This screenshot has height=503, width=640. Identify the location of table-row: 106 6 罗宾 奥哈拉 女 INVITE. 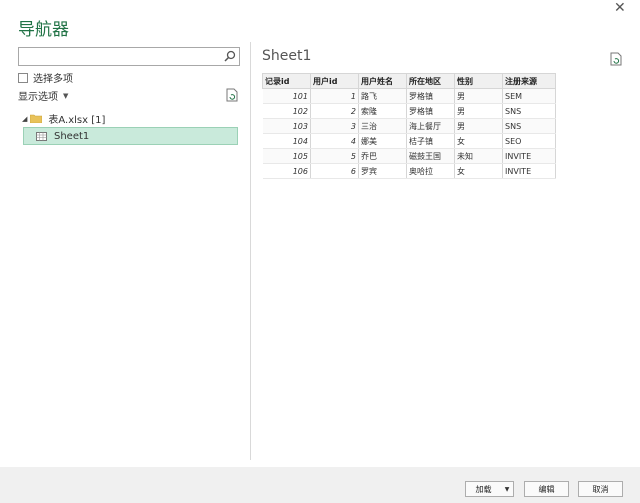
(409, 171).